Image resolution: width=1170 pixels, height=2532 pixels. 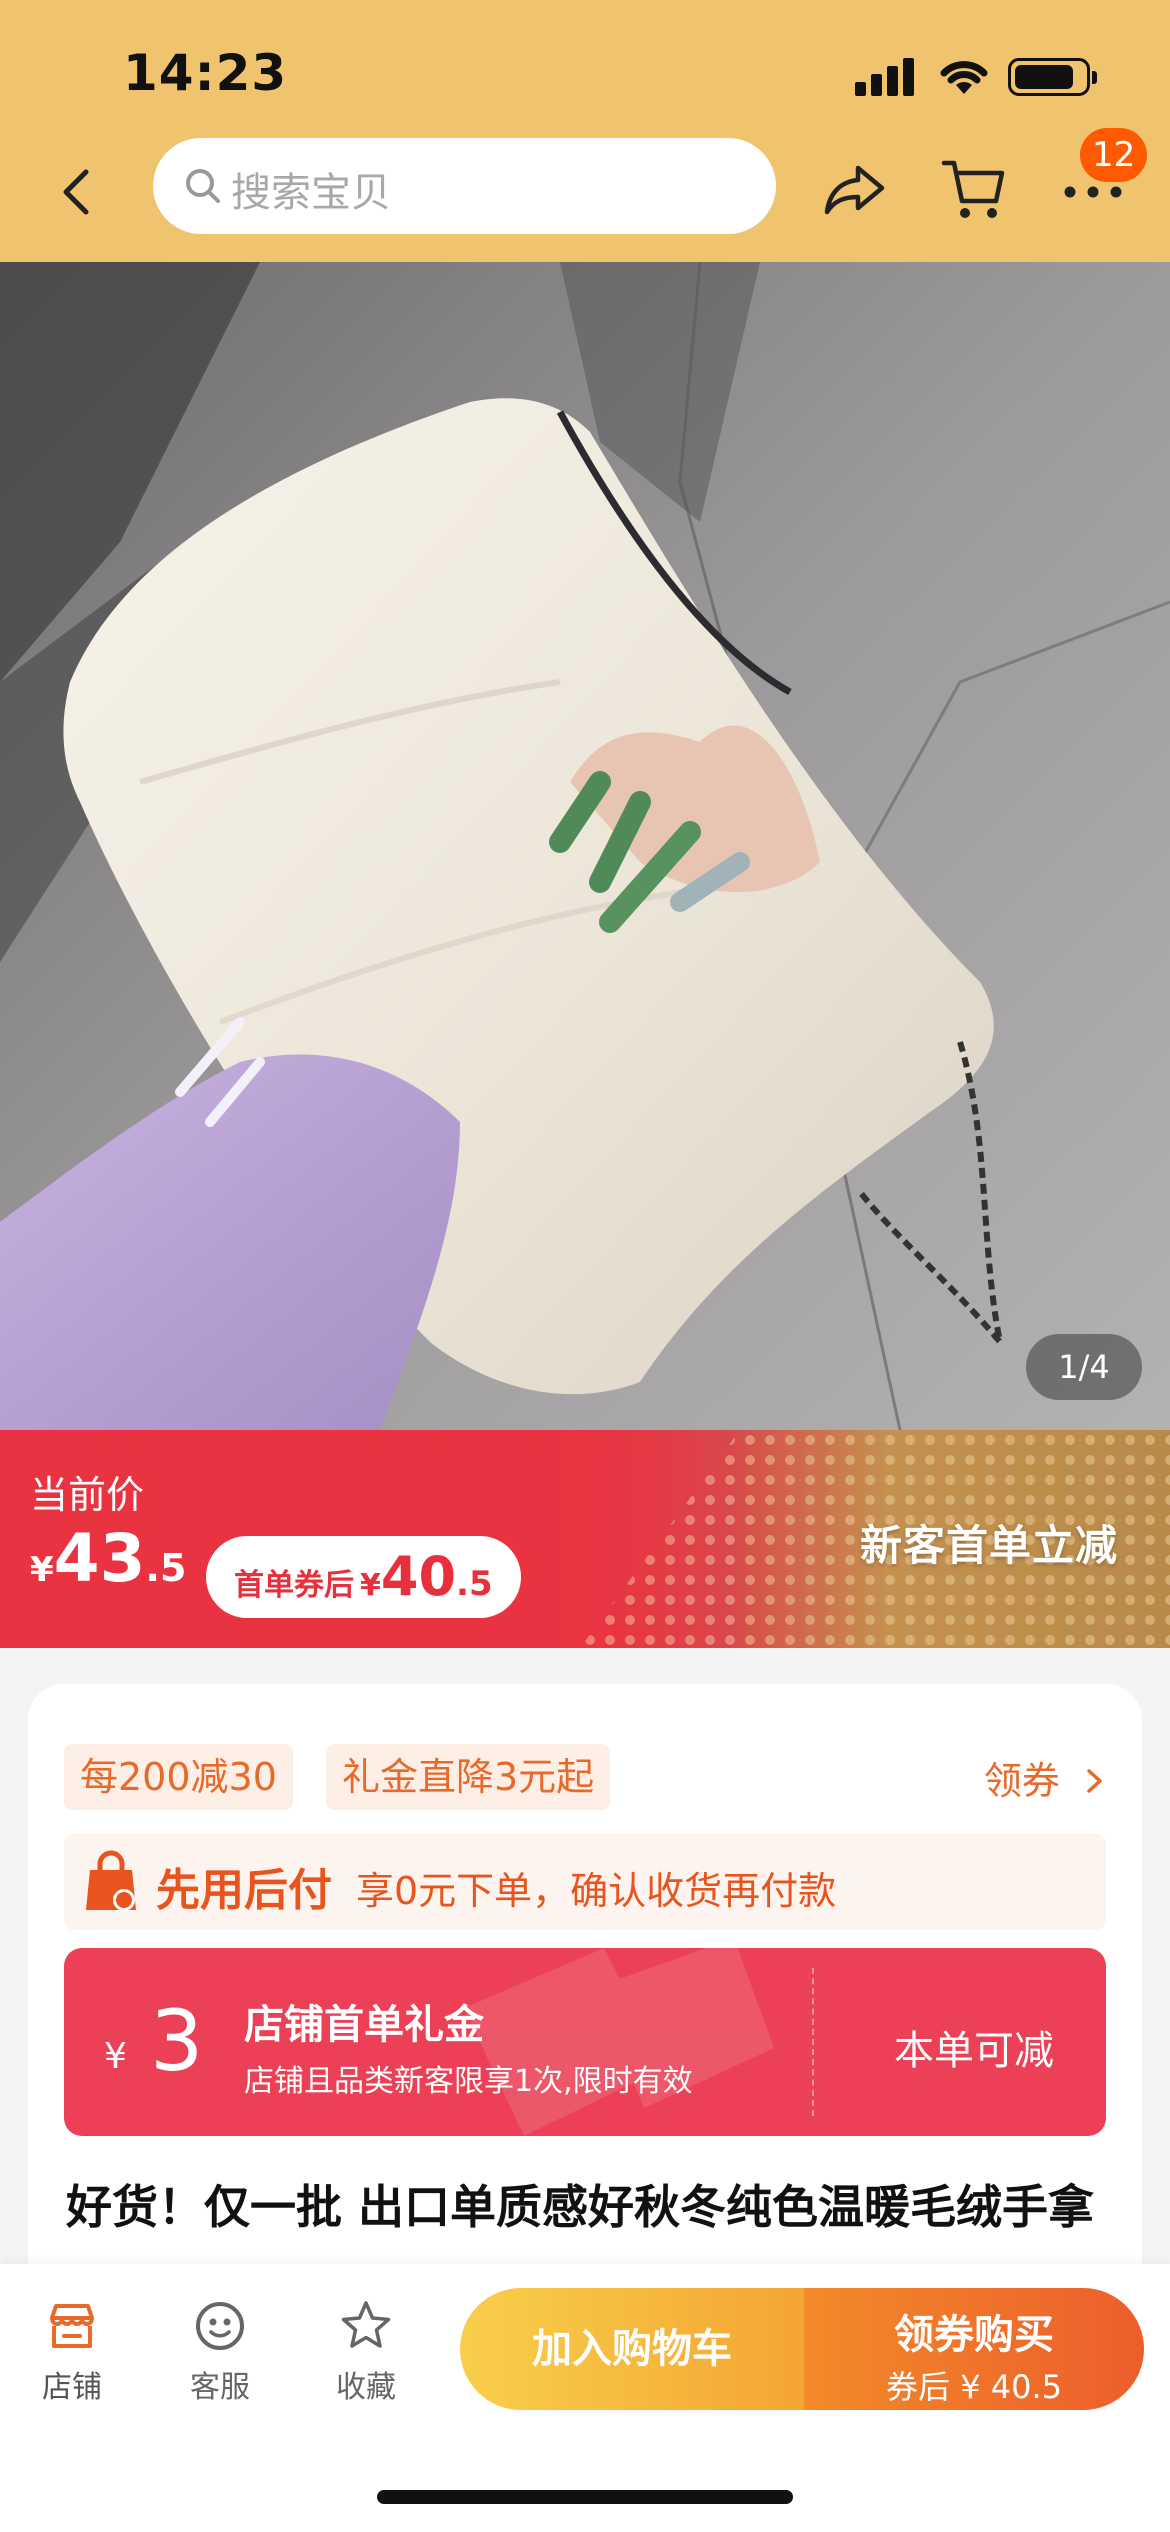 I want to click on buy-title: 领券购买, so click(x=974, y=2335).